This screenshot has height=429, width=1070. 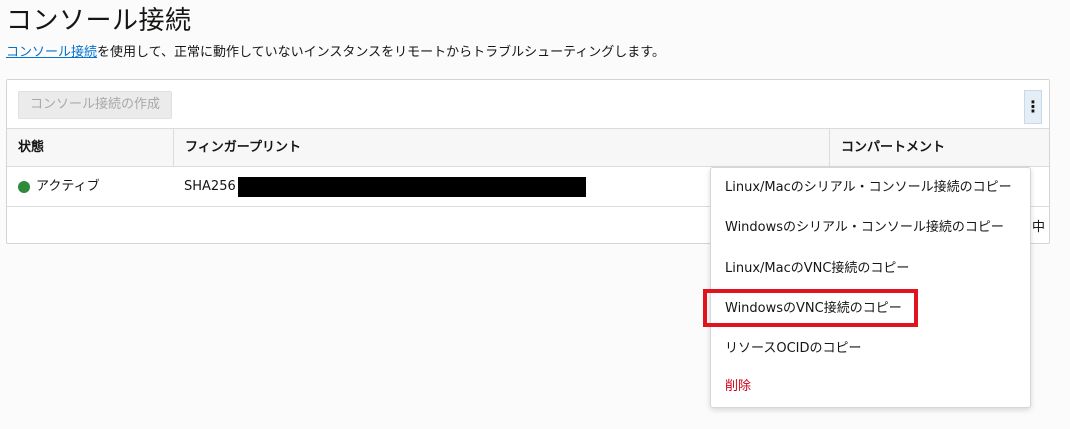 I want to click on menu-item-copy-windows-serial: Windowsのシリアル・コンソール接続のコピー, so click(x=864, y=228).